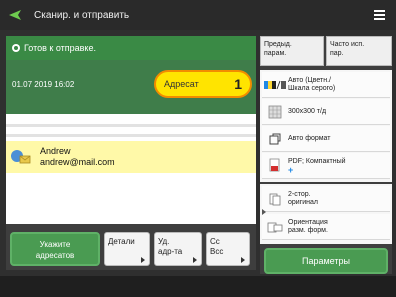 This screenshot has height=297, width=396. I want to click on status-text: Готов к отправке., so click(60, 48).